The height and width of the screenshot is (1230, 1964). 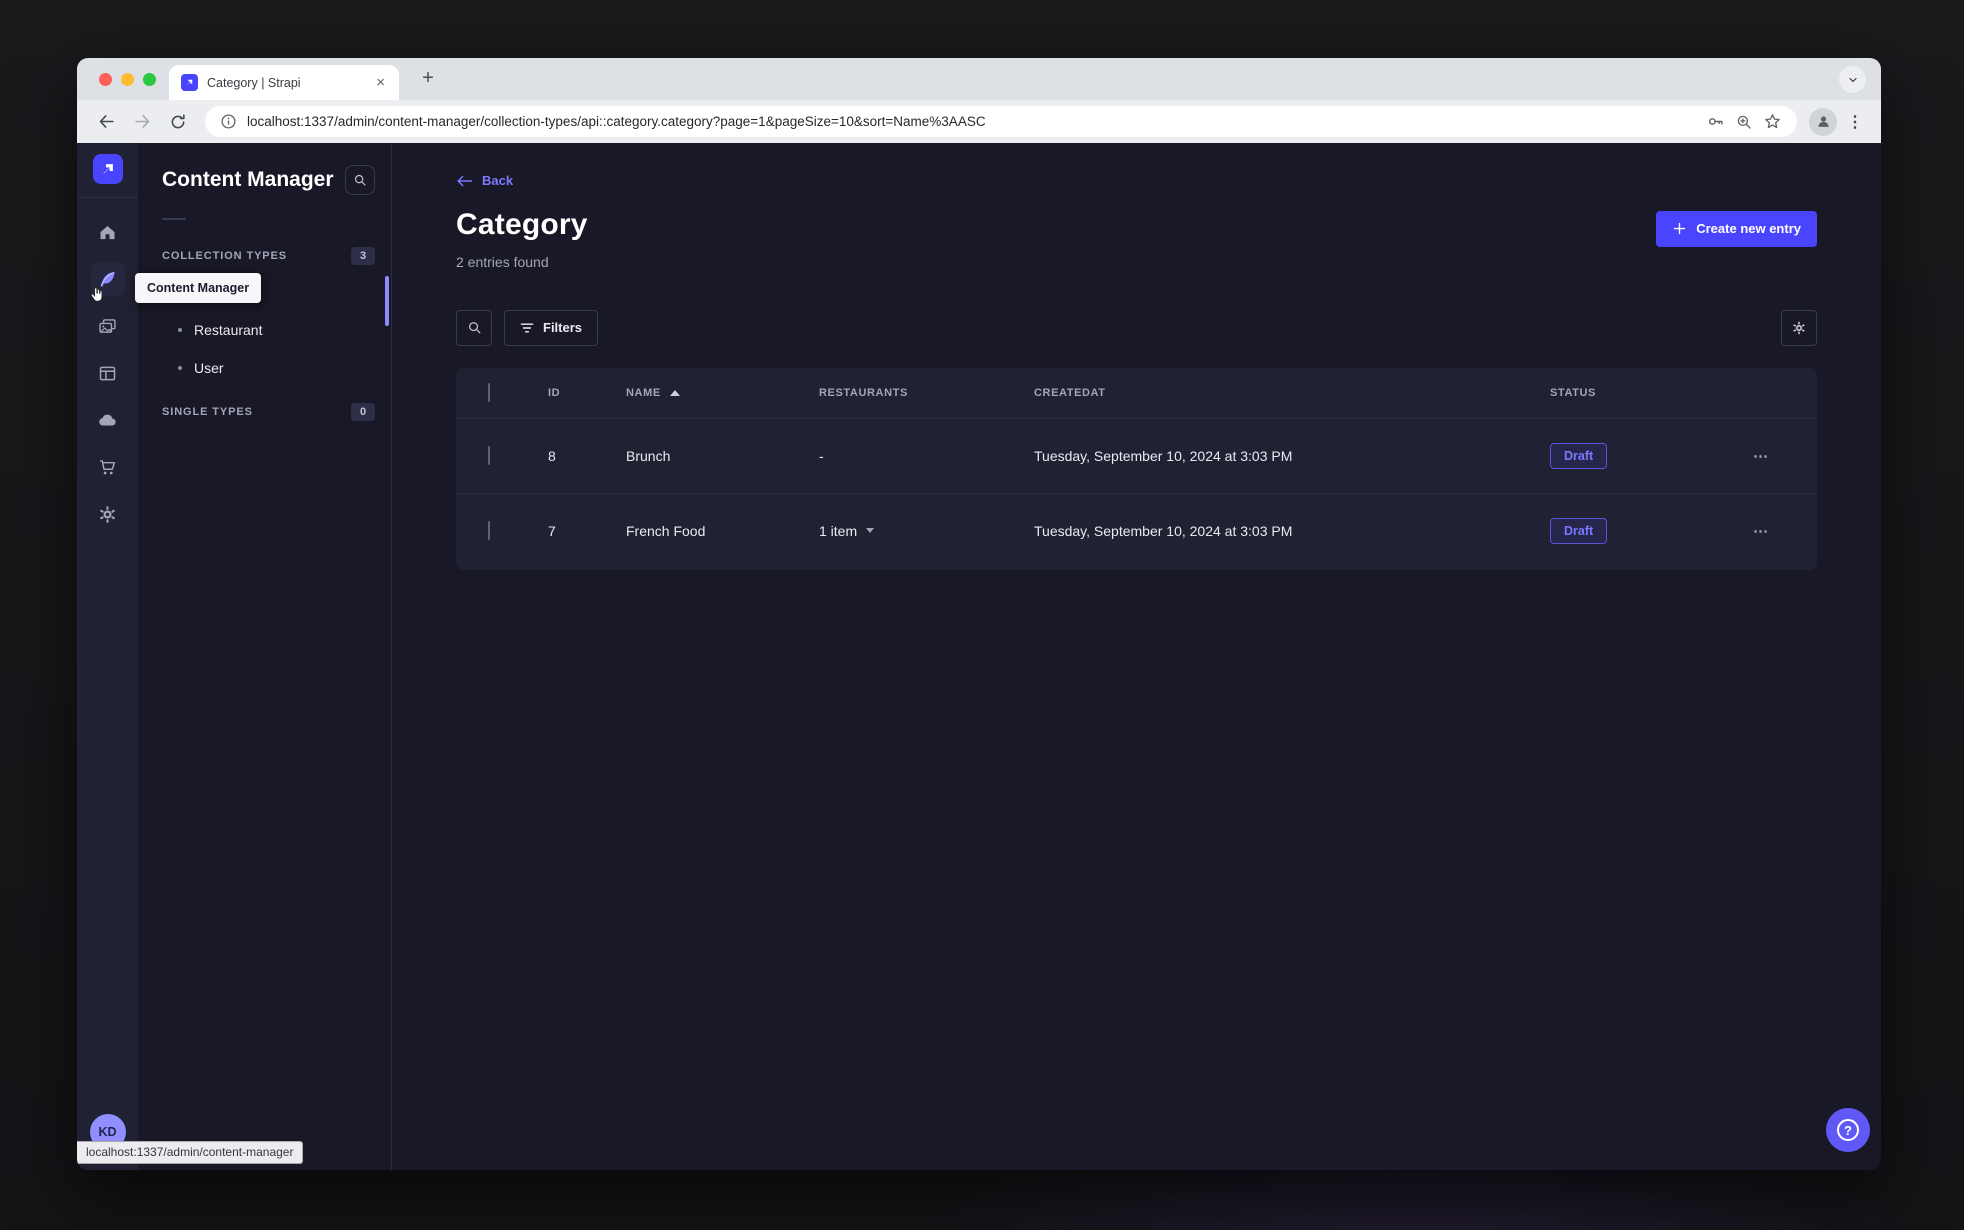 I want to click on browser-status-bar: localhost:1337/admin/content-manager, so click(x=190, y=1152).